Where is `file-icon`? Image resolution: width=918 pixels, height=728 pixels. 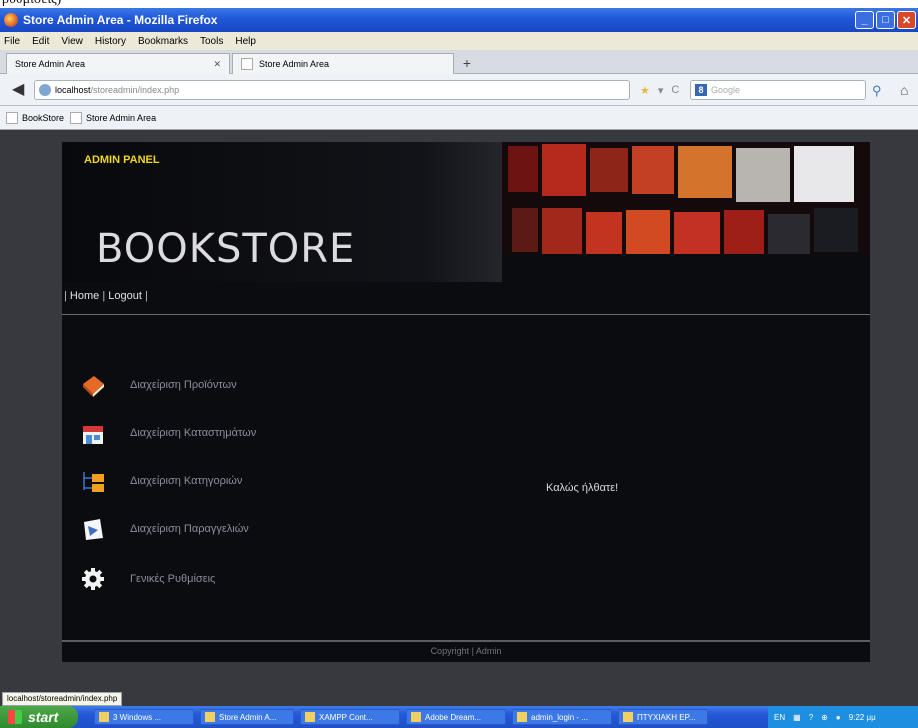 file-icon is located at coordinates (522, 717).